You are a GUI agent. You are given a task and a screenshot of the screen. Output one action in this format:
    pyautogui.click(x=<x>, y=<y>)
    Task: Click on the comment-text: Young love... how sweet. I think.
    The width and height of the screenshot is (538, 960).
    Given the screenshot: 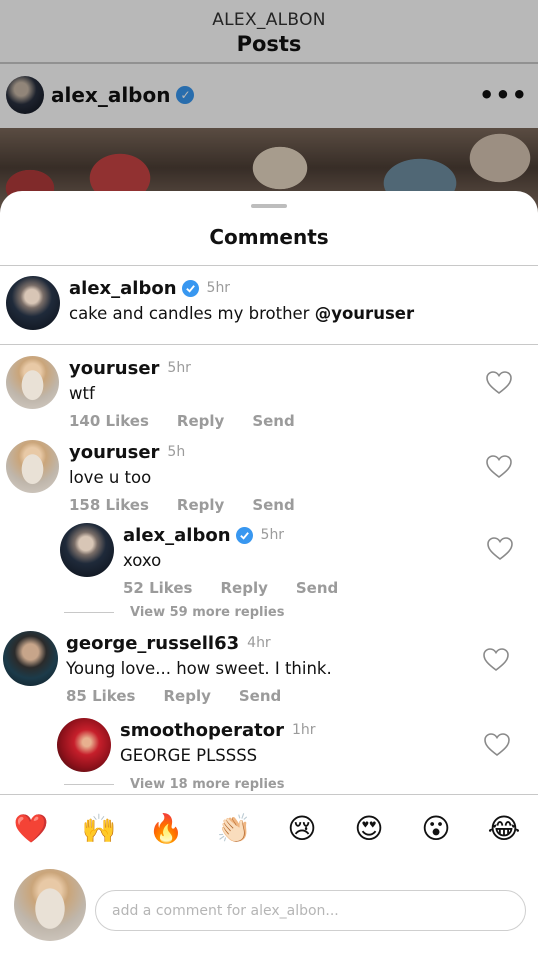 What is the action you would take?
    pyautogui.click(x=199, y=668)
    